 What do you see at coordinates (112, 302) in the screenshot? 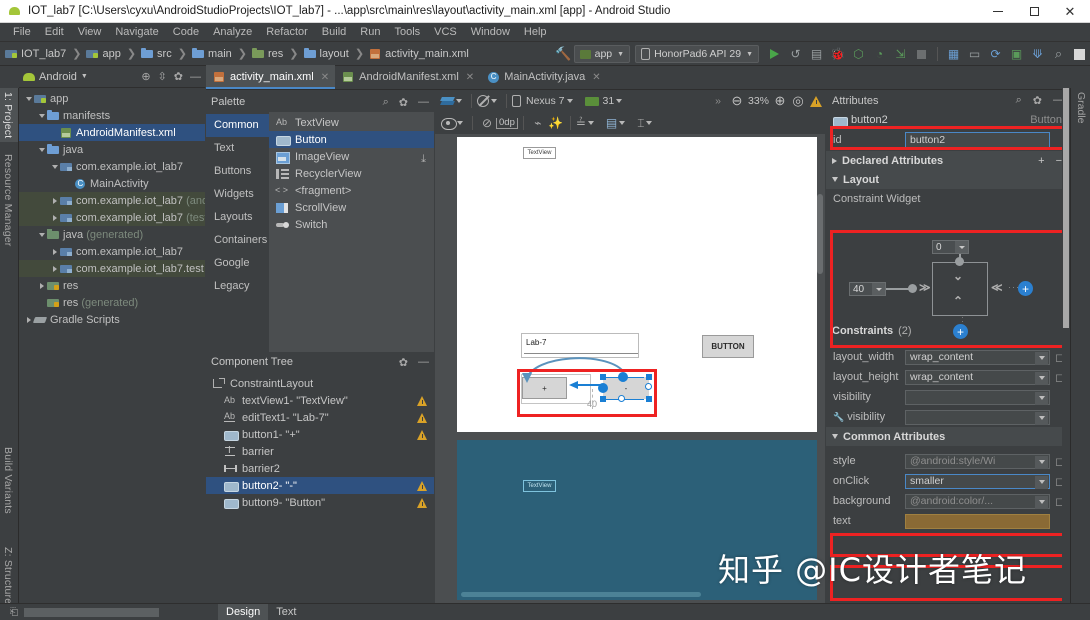
I see `tree-node-res-generated: res (generated)` at bounding box center [112, 302].